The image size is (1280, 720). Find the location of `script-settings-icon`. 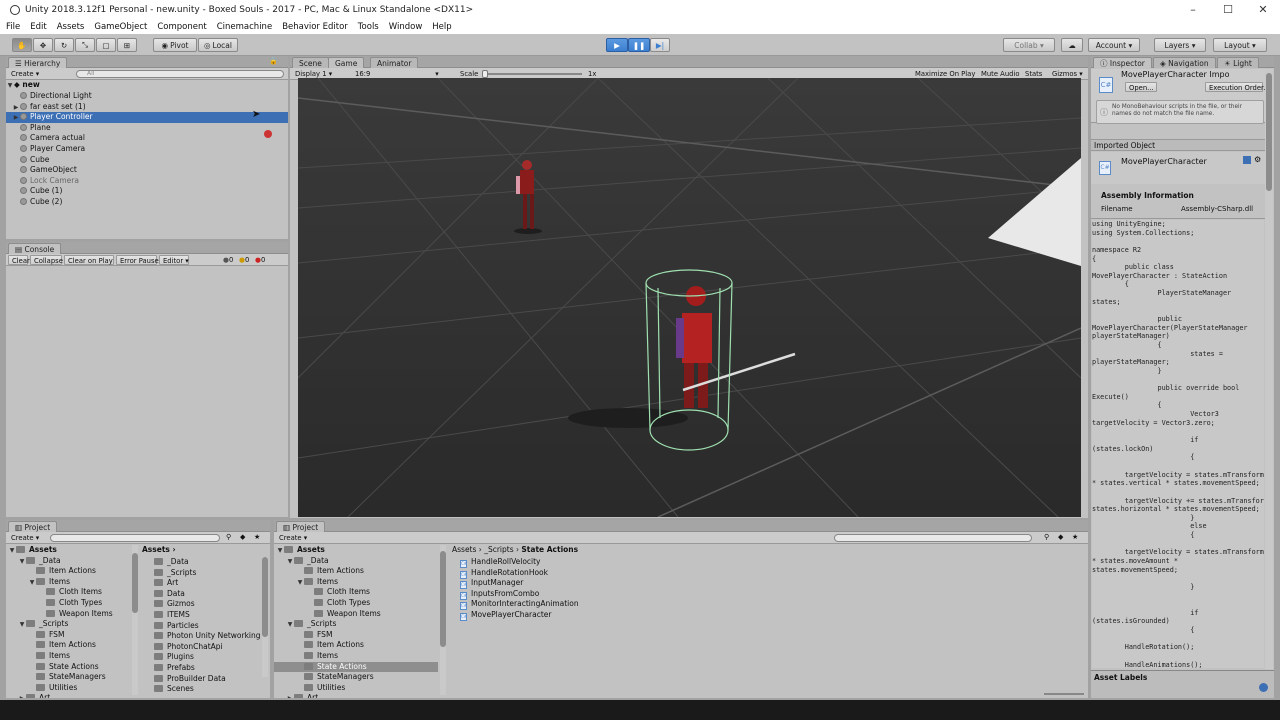

script-settings-icon is located at coordinates (1247, 160).